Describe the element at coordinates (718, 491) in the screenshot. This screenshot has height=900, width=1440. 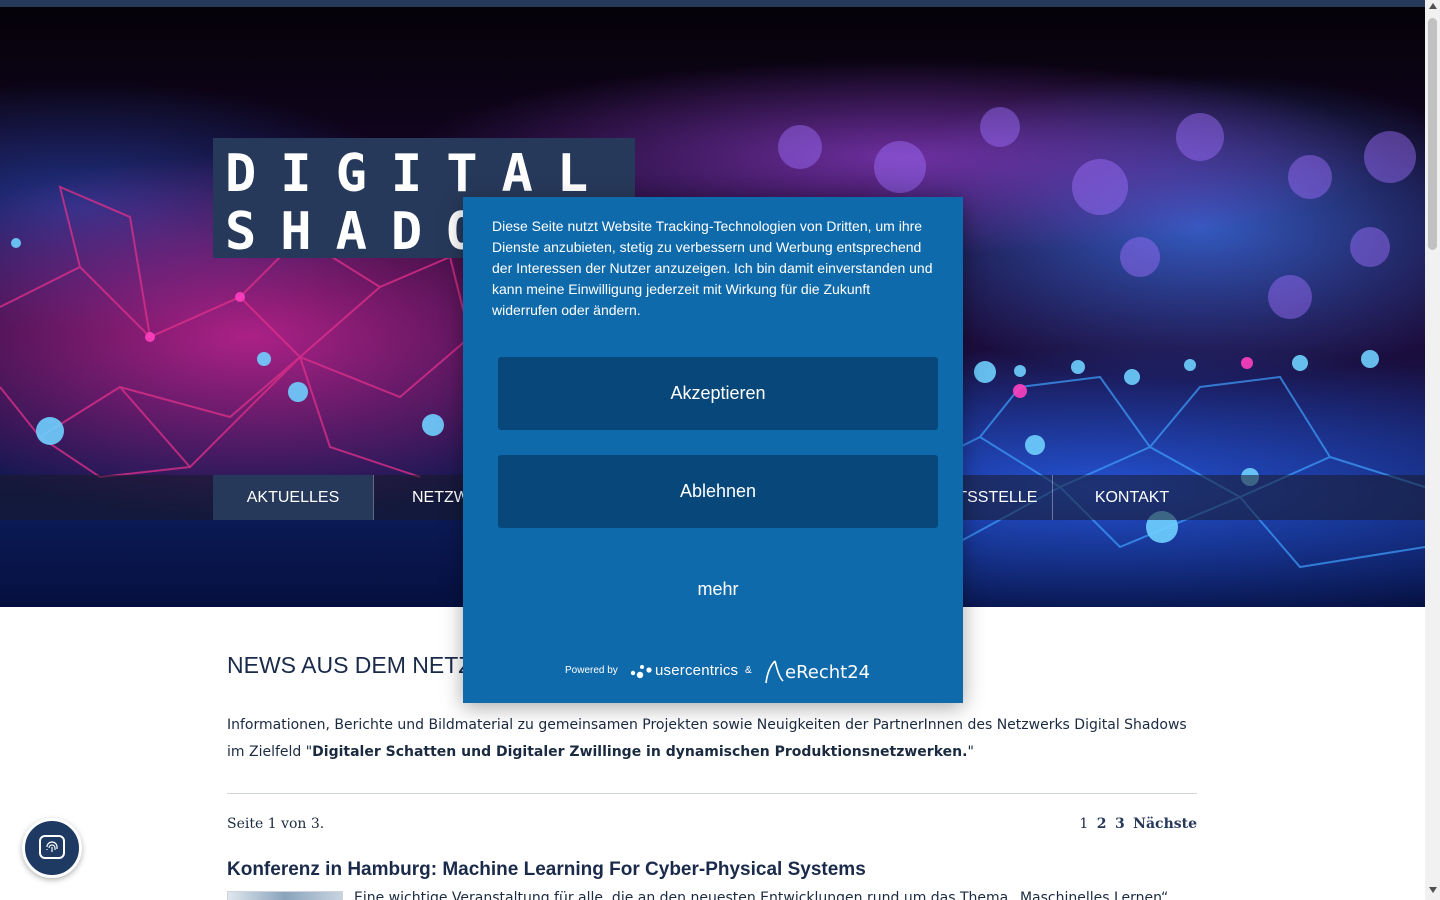
I see `deny-button: Ablehnen` at that location.